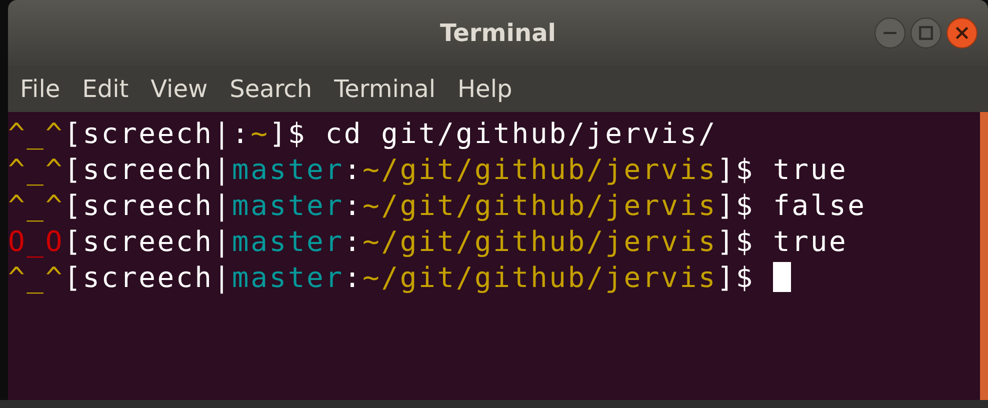 This screenshot has width=988, height=408. What do you see at coordinates (179, 89) in the screenshot?
I see `menu-item: View` at bounding box center [179, 89].